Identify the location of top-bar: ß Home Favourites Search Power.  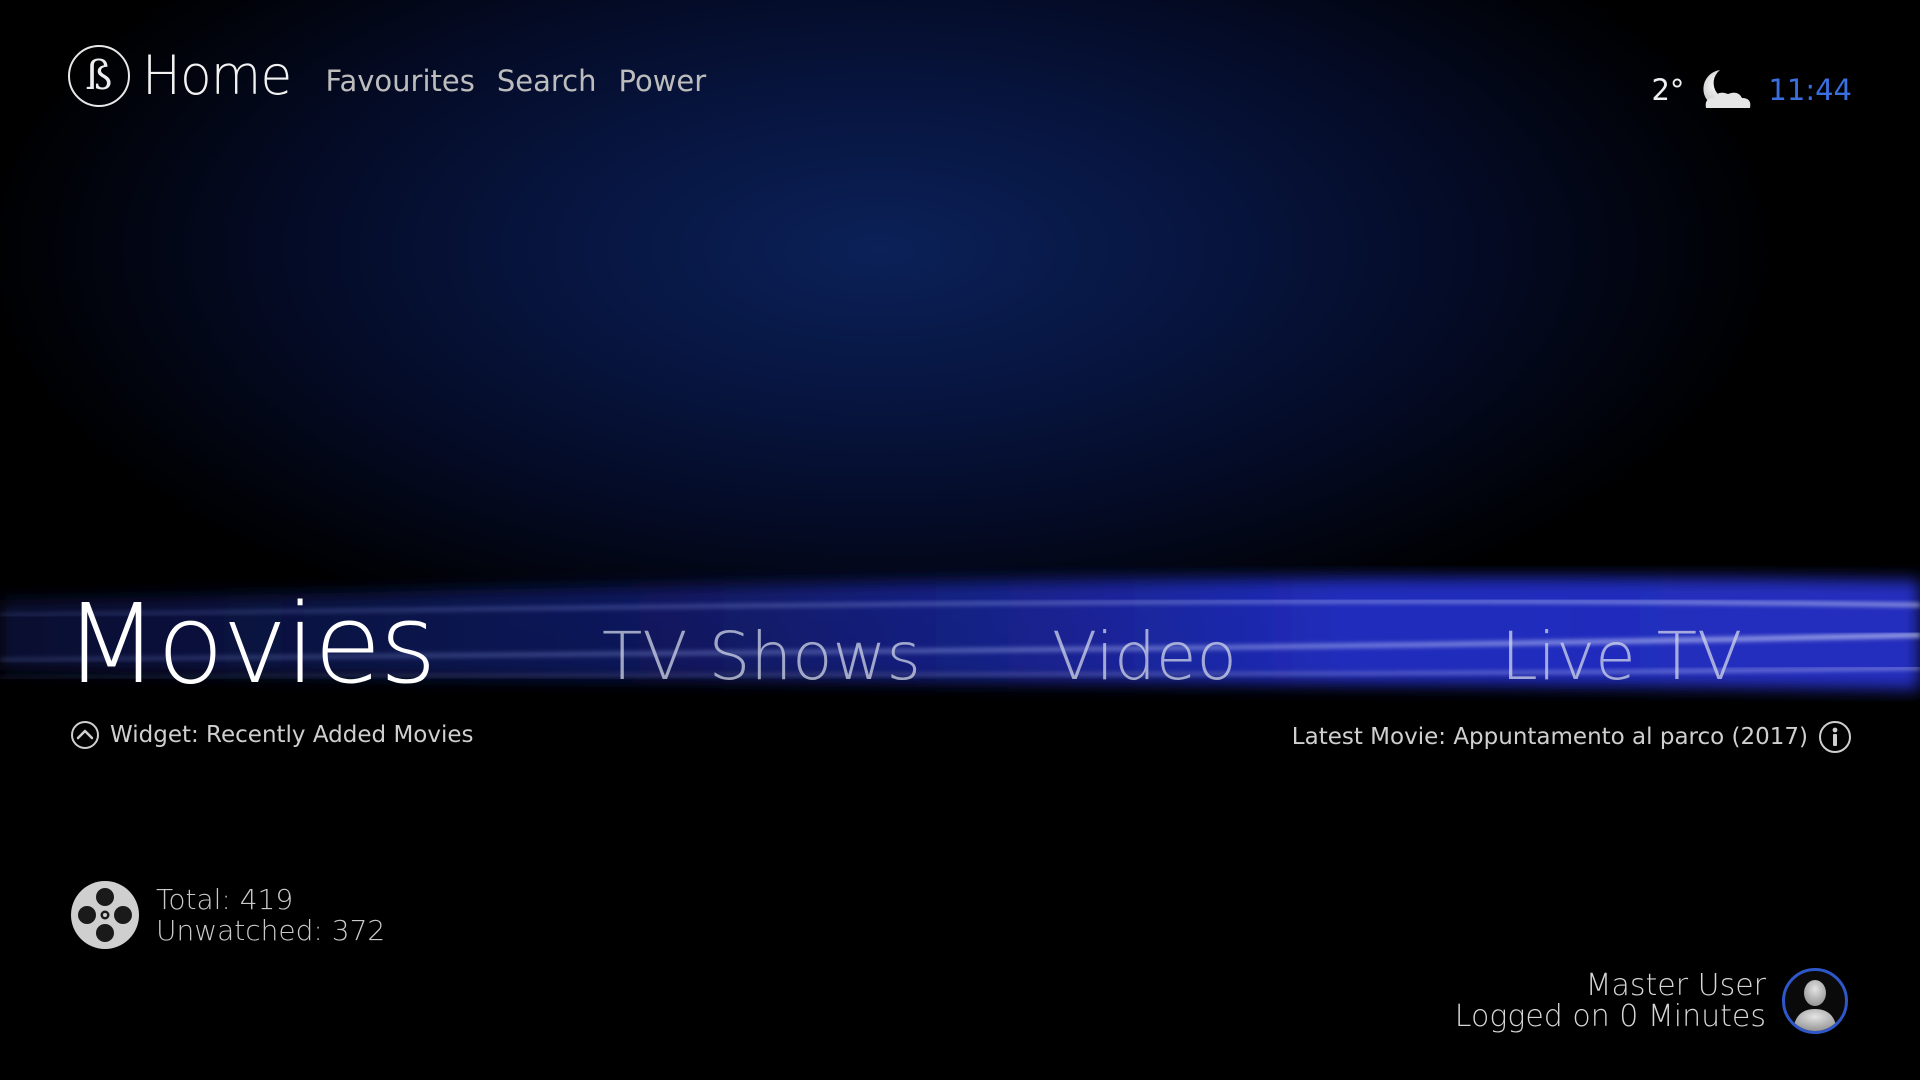
(387, 75).